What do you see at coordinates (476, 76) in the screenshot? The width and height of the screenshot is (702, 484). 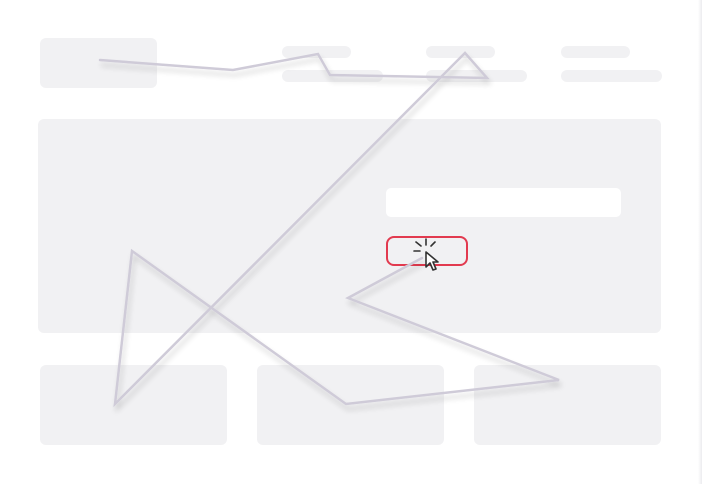 I see `nav-link-2-subline-placeholder` at bounding box center [476, 76].